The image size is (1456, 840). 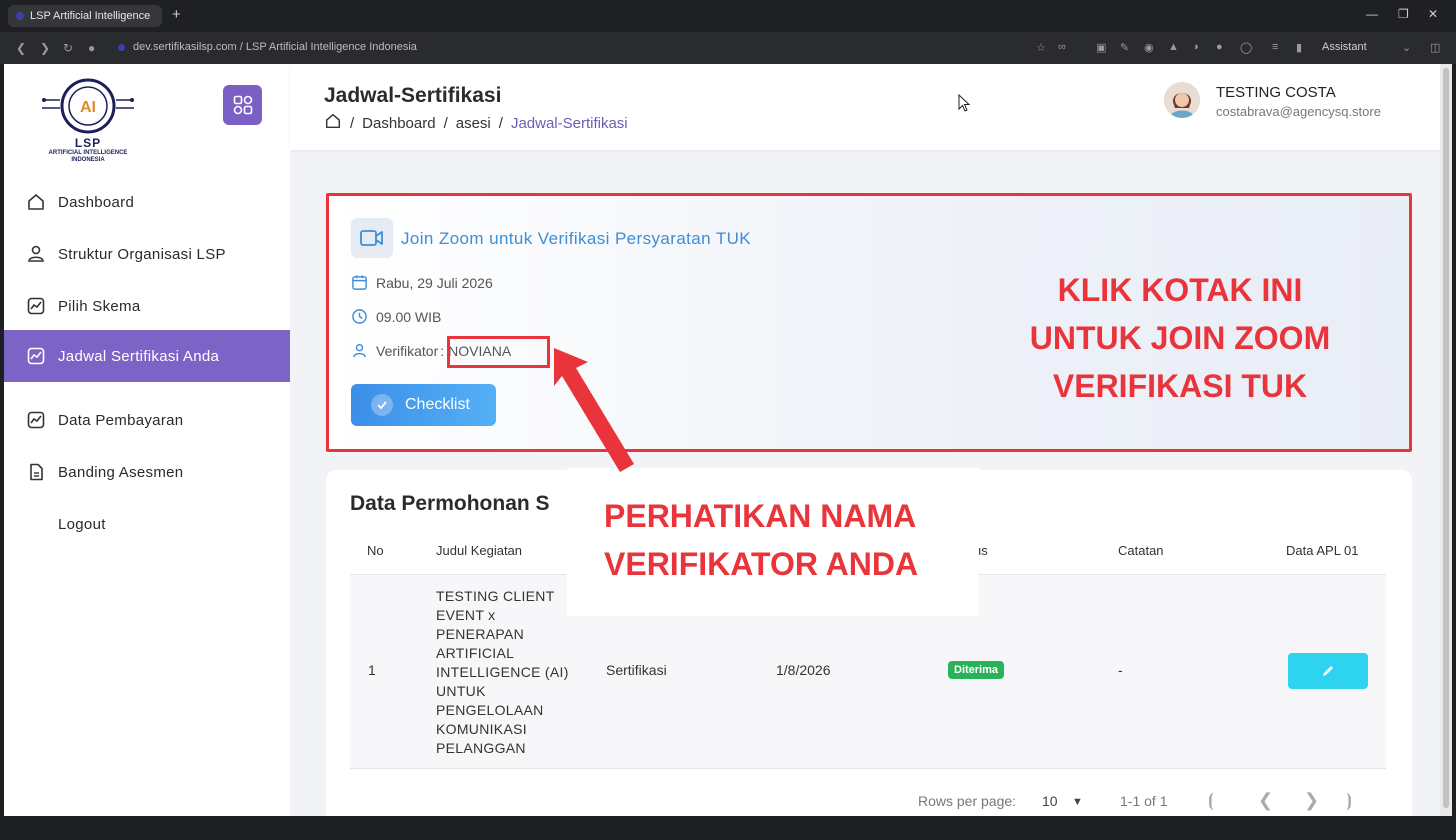 What do you see at coordinates (1276, 92) in the screenshot?
I see `user-name: TESTING COSTA` at bounding box center [1276, 92].